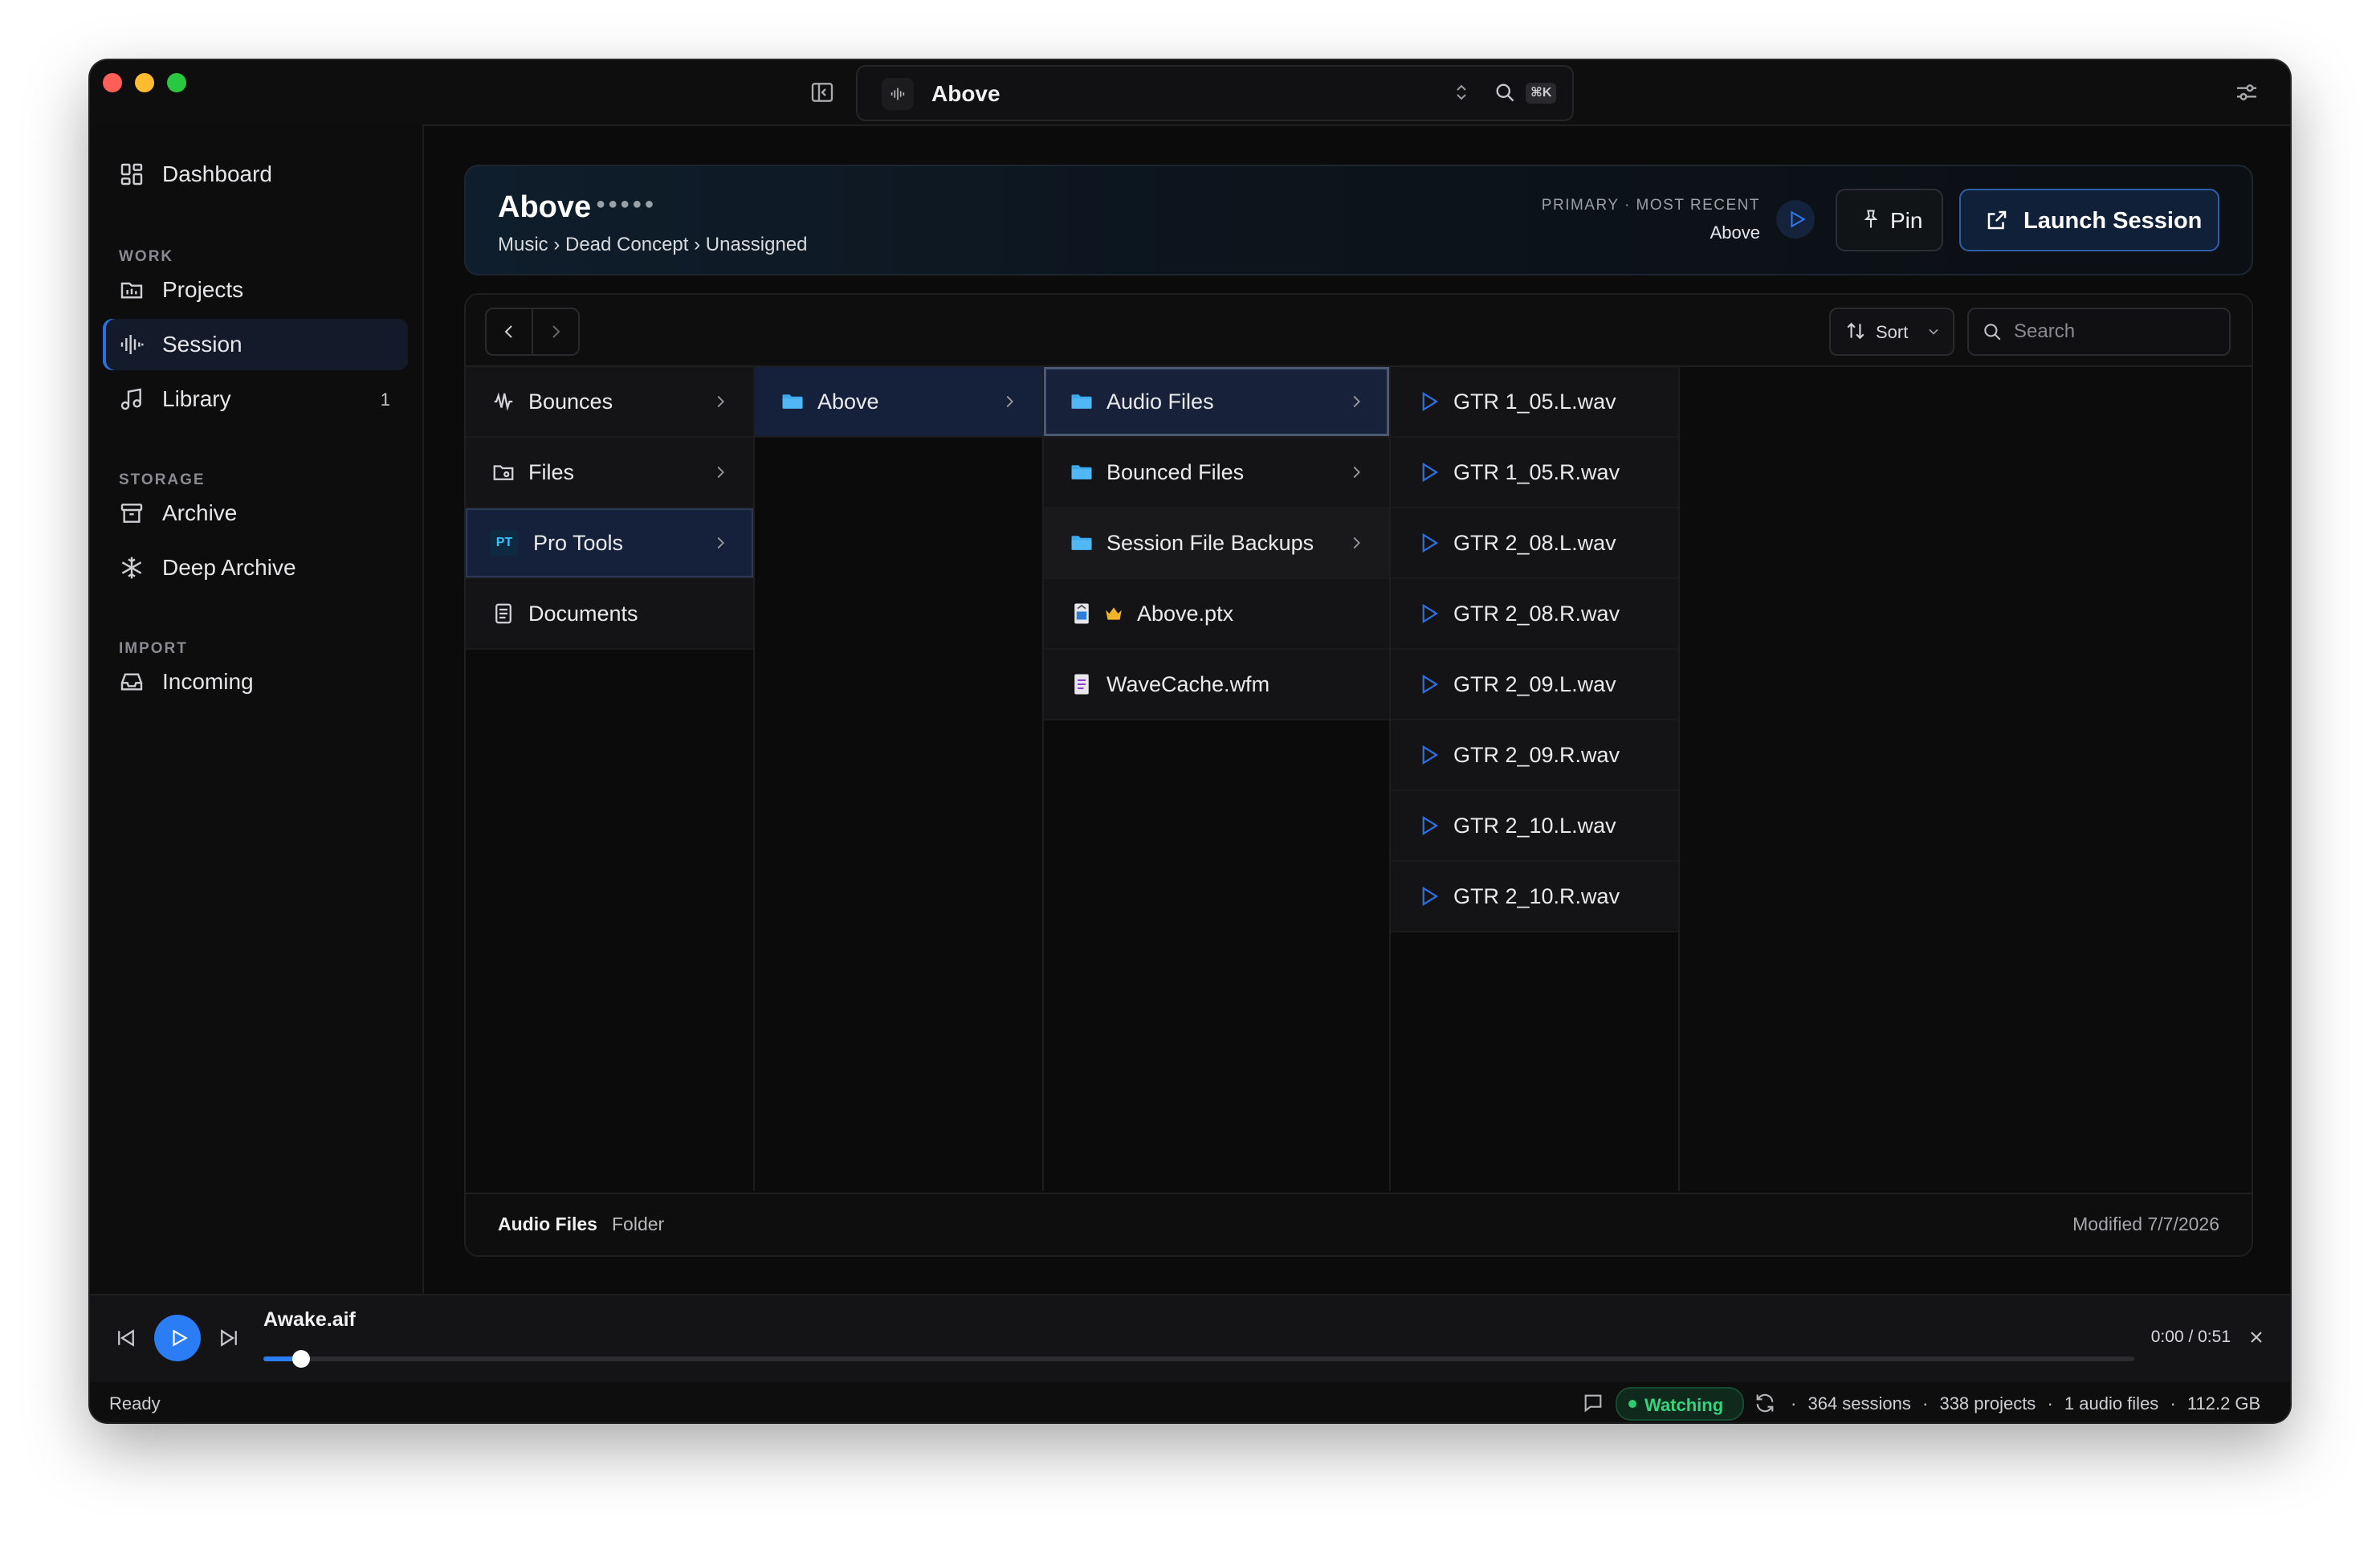 Image resolution: width=2380 pixels, height=1542 pixels. Describe the element at coordinates (1216, 402) in the screenshot. I see `list-item: Audio Files` at that location.